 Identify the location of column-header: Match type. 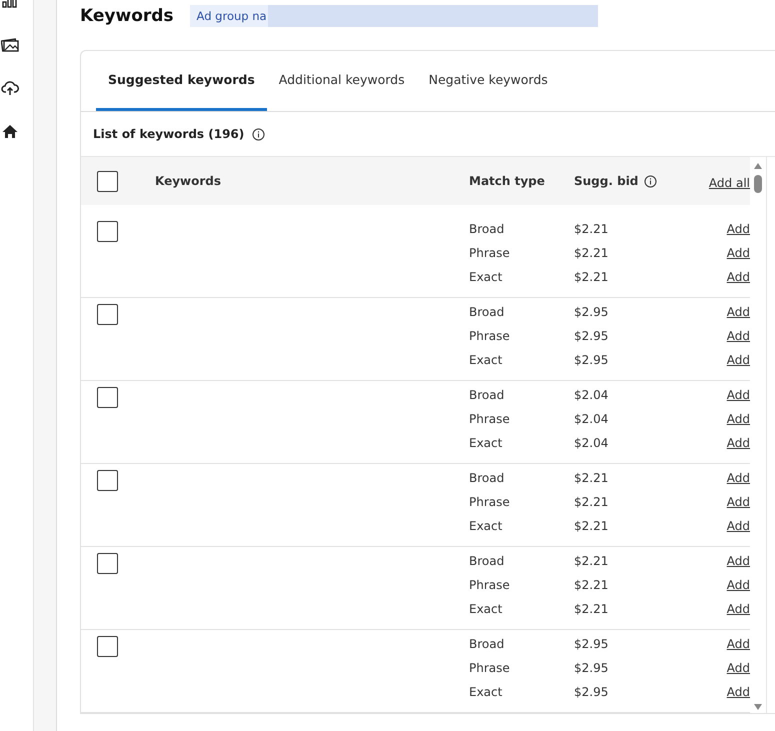
(507, 181).